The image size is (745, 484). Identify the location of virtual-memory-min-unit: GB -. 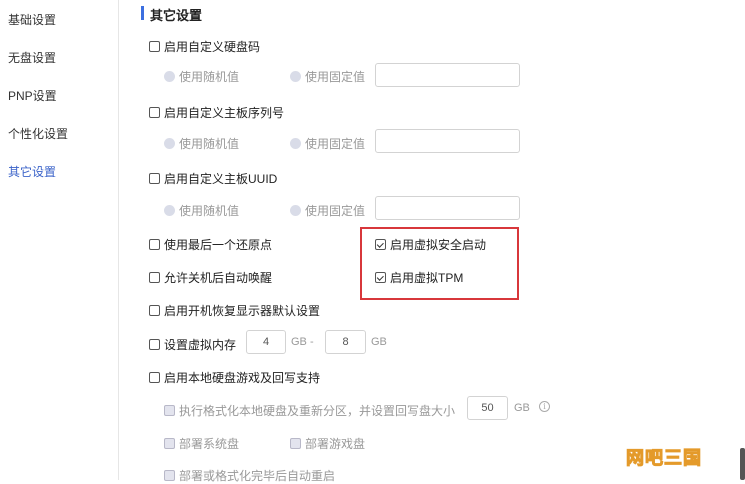
(302, 342).